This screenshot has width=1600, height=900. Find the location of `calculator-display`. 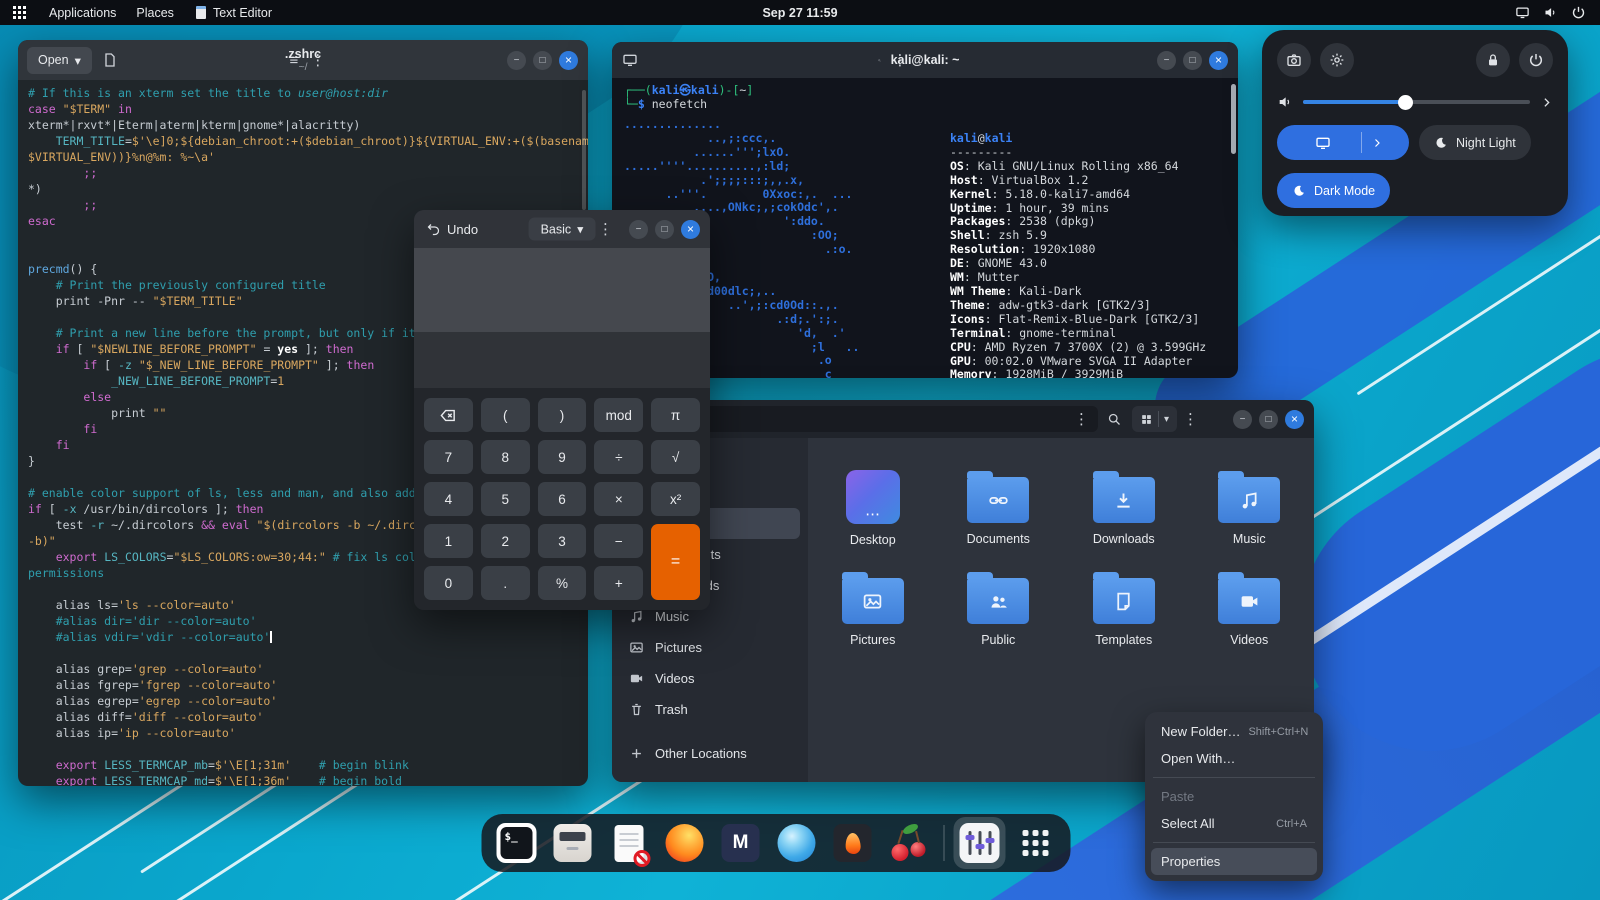

calculator-display is located at coordinates (562, 290).